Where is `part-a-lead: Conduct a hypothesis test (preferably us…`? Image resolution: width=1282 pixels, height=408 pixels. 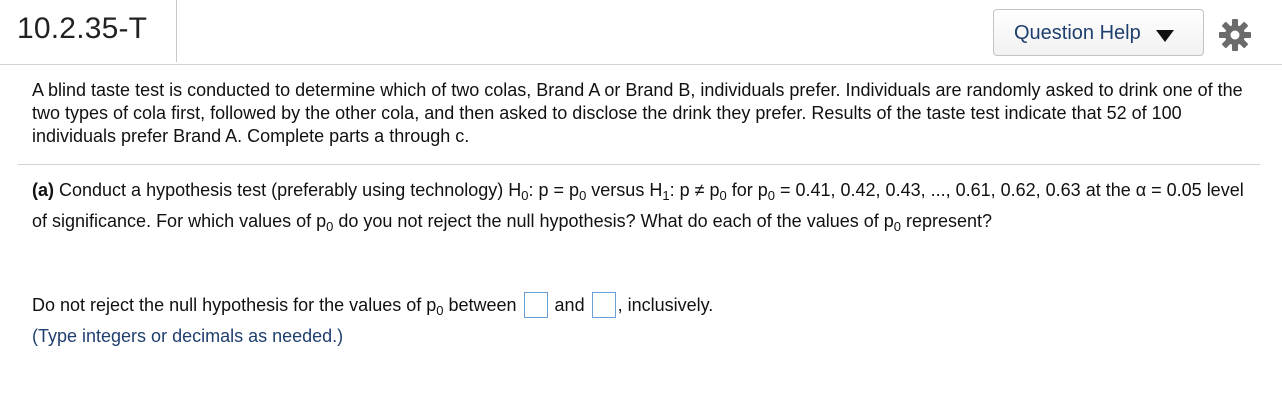
part-a-lead: Conduct a hypothesis test (preferably us… is located at coordinates (290, 190).